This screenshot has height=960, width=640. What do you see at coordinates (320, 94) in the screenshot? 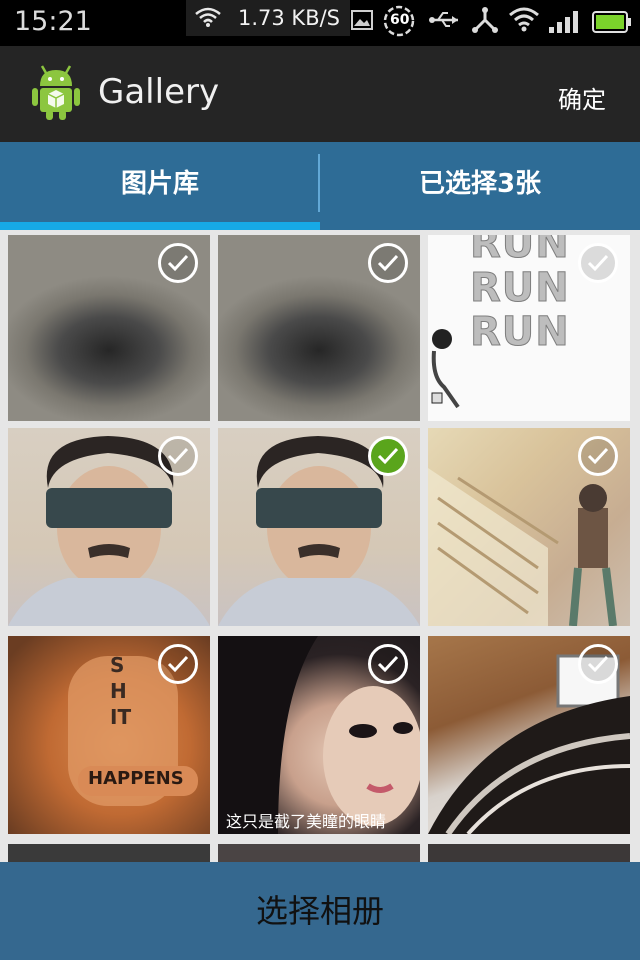
I see `action-bar: Gallery 确定` at bounding box center [320, 94].